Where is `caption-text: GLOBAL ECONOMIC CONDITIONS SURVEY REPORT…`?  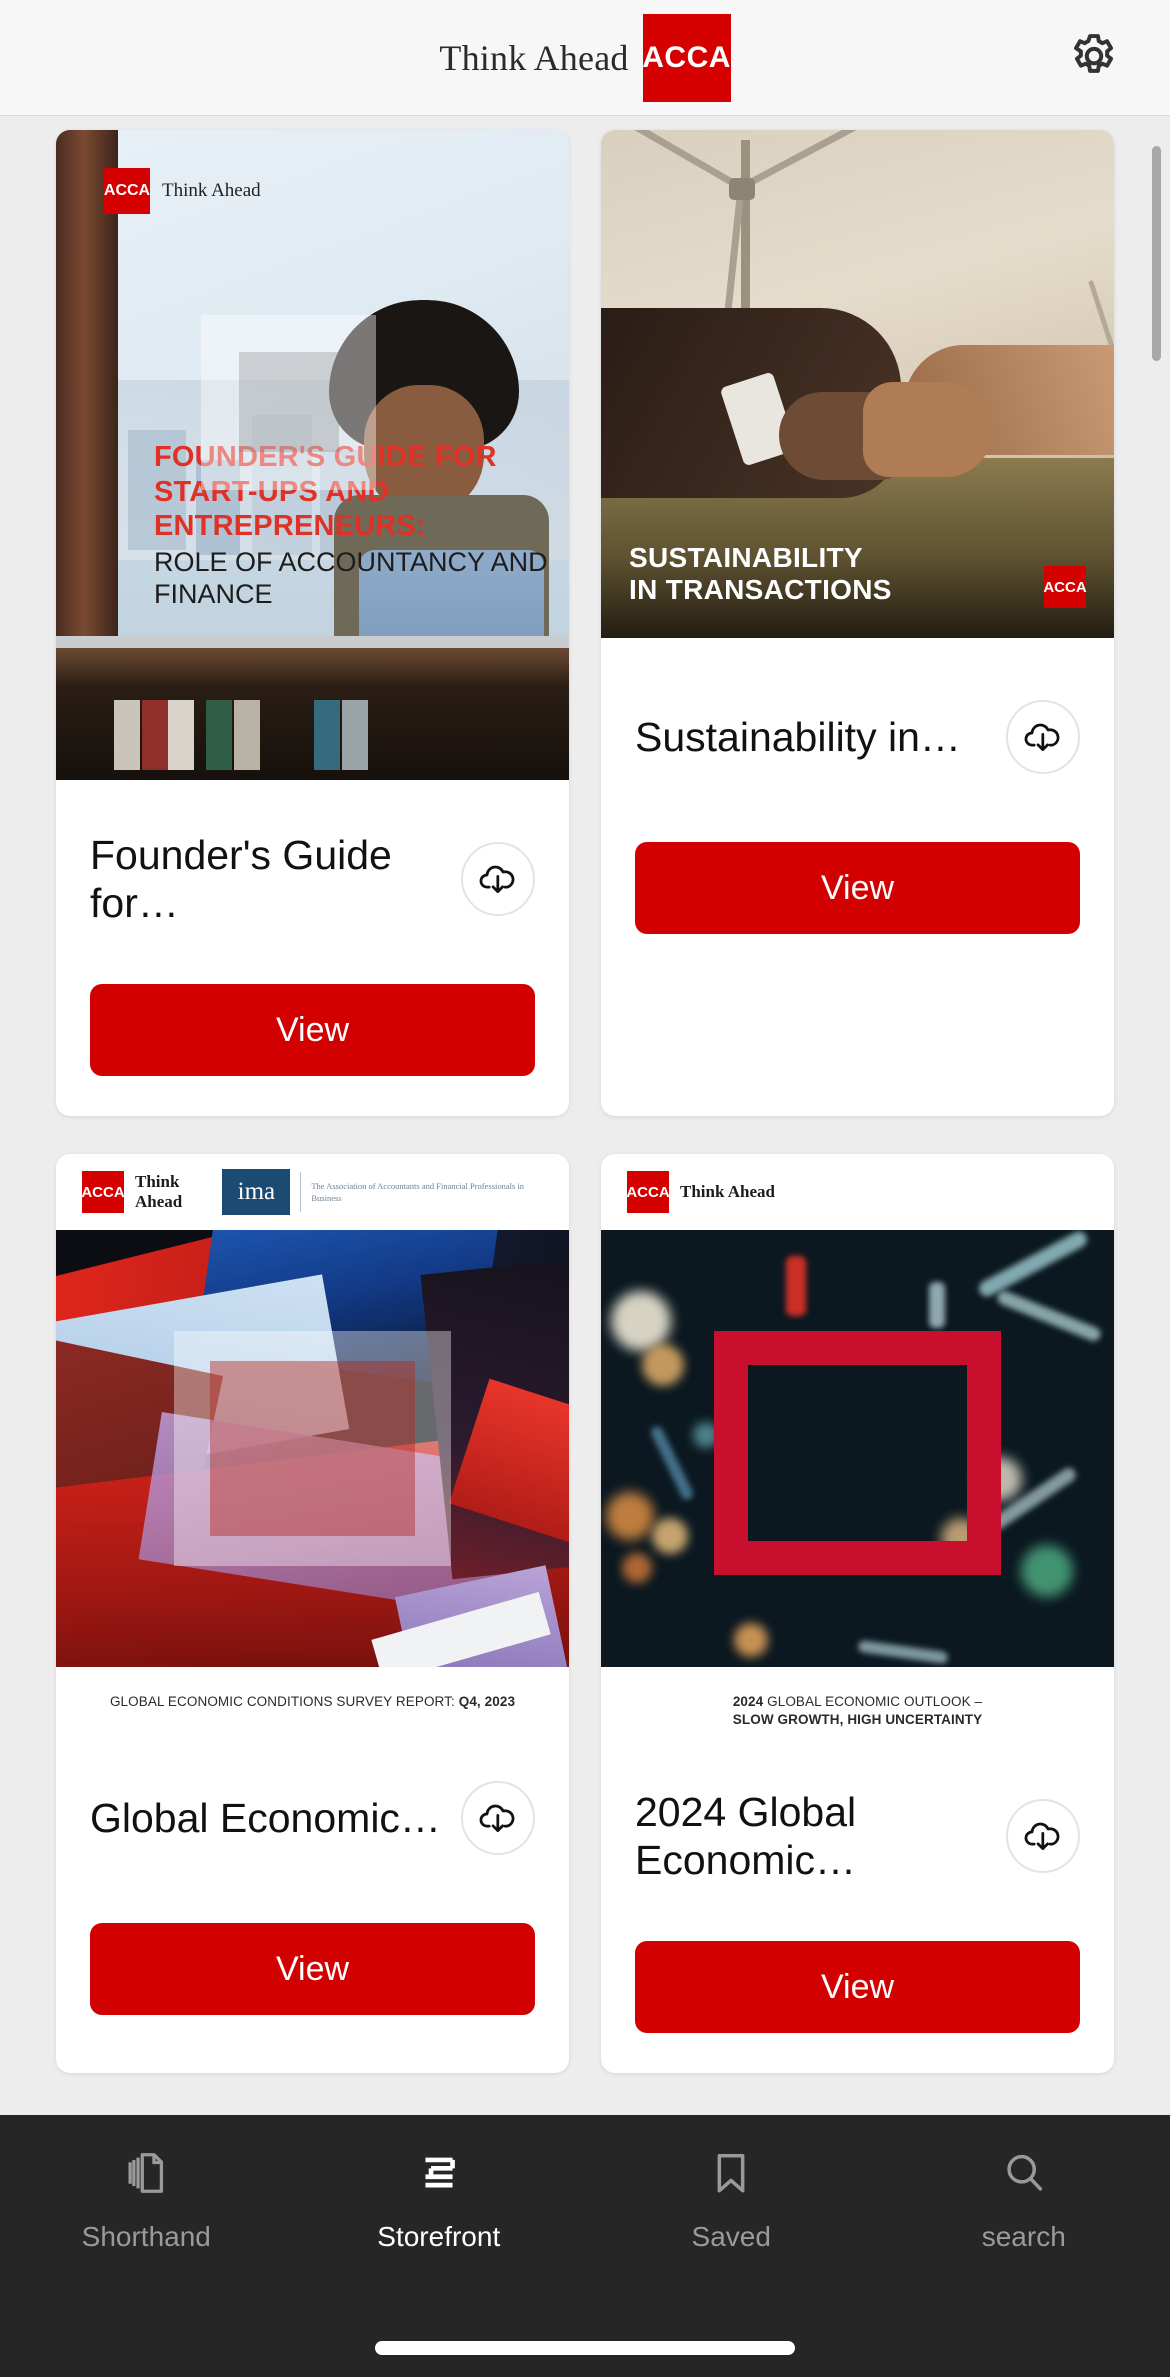
caption-text: GLOBAL ECONOMIC CONDITIONS SURVEY REPORT… is located at coordinates (284, 1701).